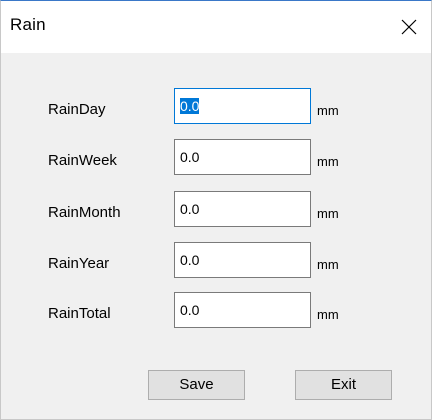 The height and width of the screenshot is (420, 432). I want to click on window-title: Rain, so click(28, 24).